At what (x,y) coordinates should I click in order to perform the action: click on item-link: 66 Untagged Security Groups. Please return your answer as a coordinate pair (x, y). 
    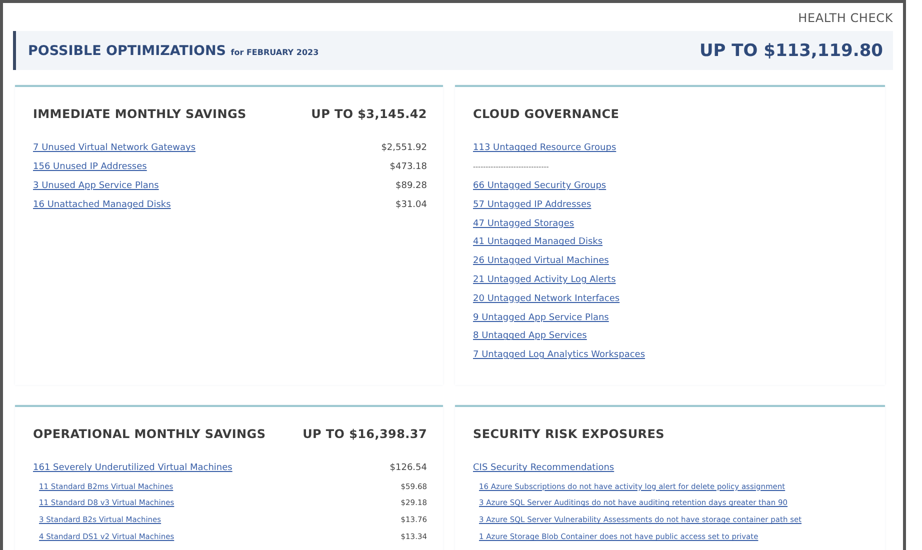
    Looking at the image, I should click on (539, 185).